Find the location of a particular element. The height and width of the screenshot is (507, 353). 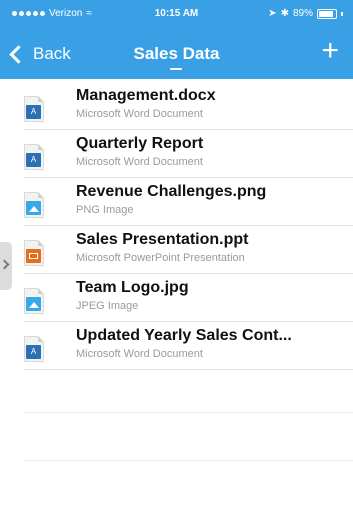

side-drawer-handle is located at coordinates (6, 266).